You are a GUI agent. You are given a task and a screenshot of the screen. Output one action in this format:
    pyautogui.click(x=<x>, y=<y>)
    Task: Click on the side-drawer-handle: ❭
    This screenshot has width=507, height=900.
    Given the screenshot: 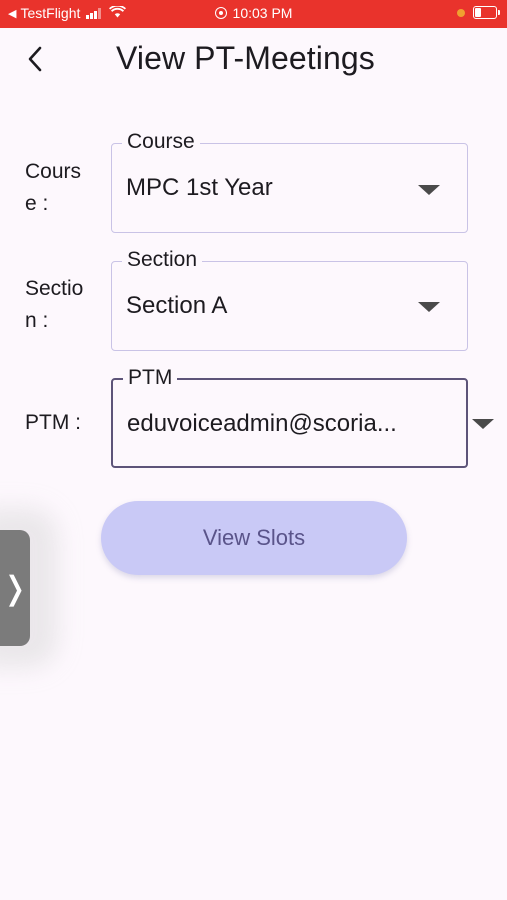 What is the action you would take?
    pyautogui.click(x=15, y=588)
    